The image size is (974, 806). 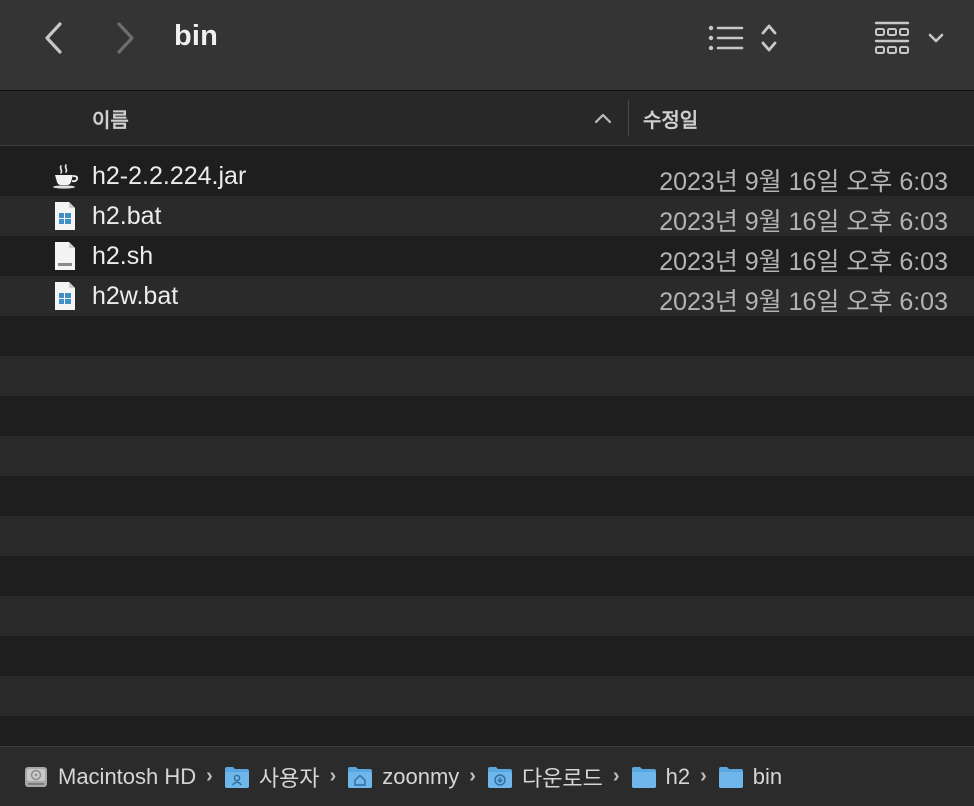 What do you see at coordinates (169, 176) in the screenshot?
I see `file-name: h2-2.2.224.jar` at bounding box center [169, 176].